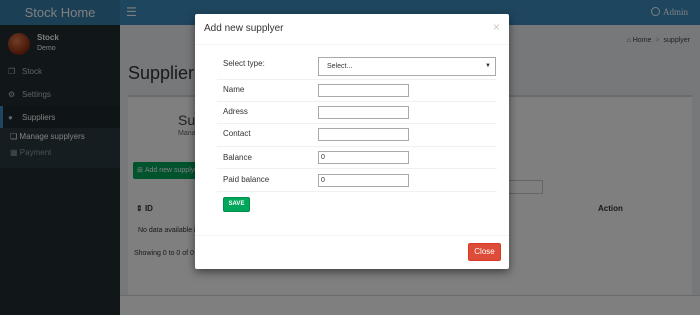 The image size is (700, 315). I want to click on close-button: Close, so click(484, 252).